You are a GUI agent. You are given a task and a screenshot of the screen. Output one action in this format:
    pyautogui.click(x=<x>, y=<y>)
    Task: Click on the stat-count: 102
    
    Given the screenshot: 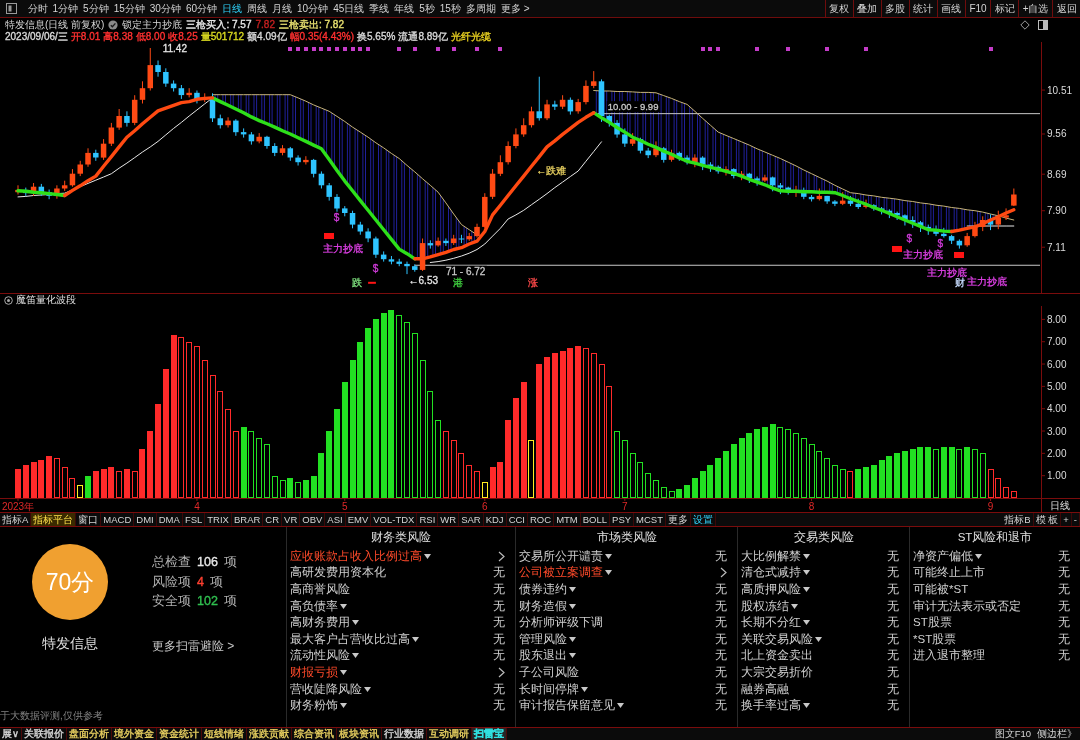 What is the action you would take?
    pyautogui.click(x=207, y=601)
    